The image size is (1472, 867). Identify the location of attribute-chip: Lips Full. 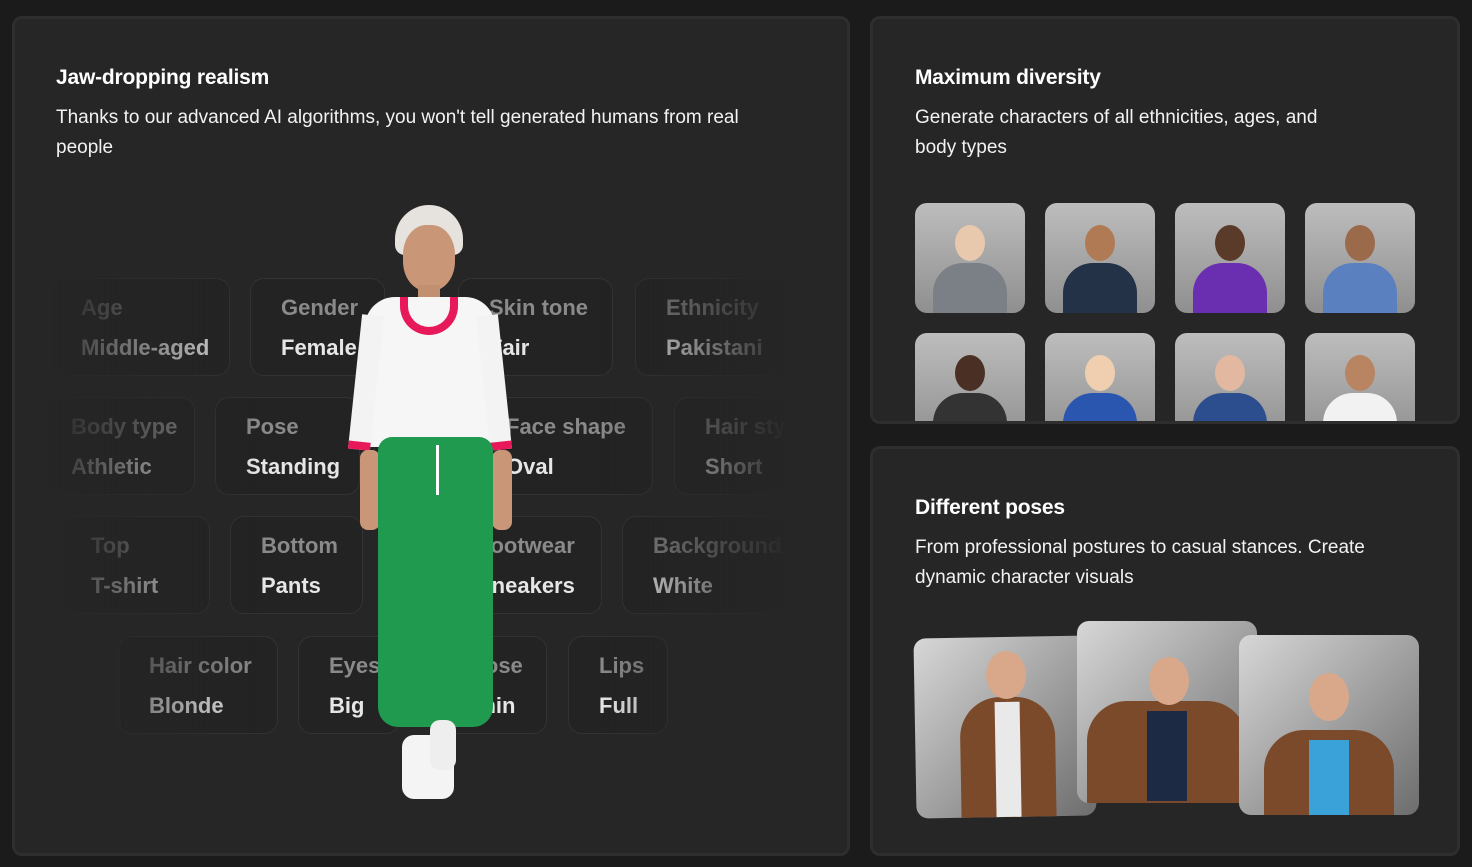
(618, 685).